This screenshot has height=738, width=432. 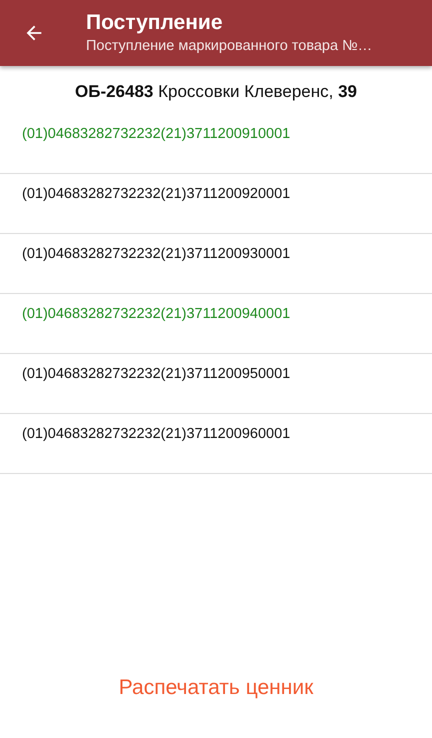 What do you see at coordinates (156, 374) in the screenshot?
I see `marking-code: (01)04683282732232(21)3711200950001` at bounding box center [156, 374].